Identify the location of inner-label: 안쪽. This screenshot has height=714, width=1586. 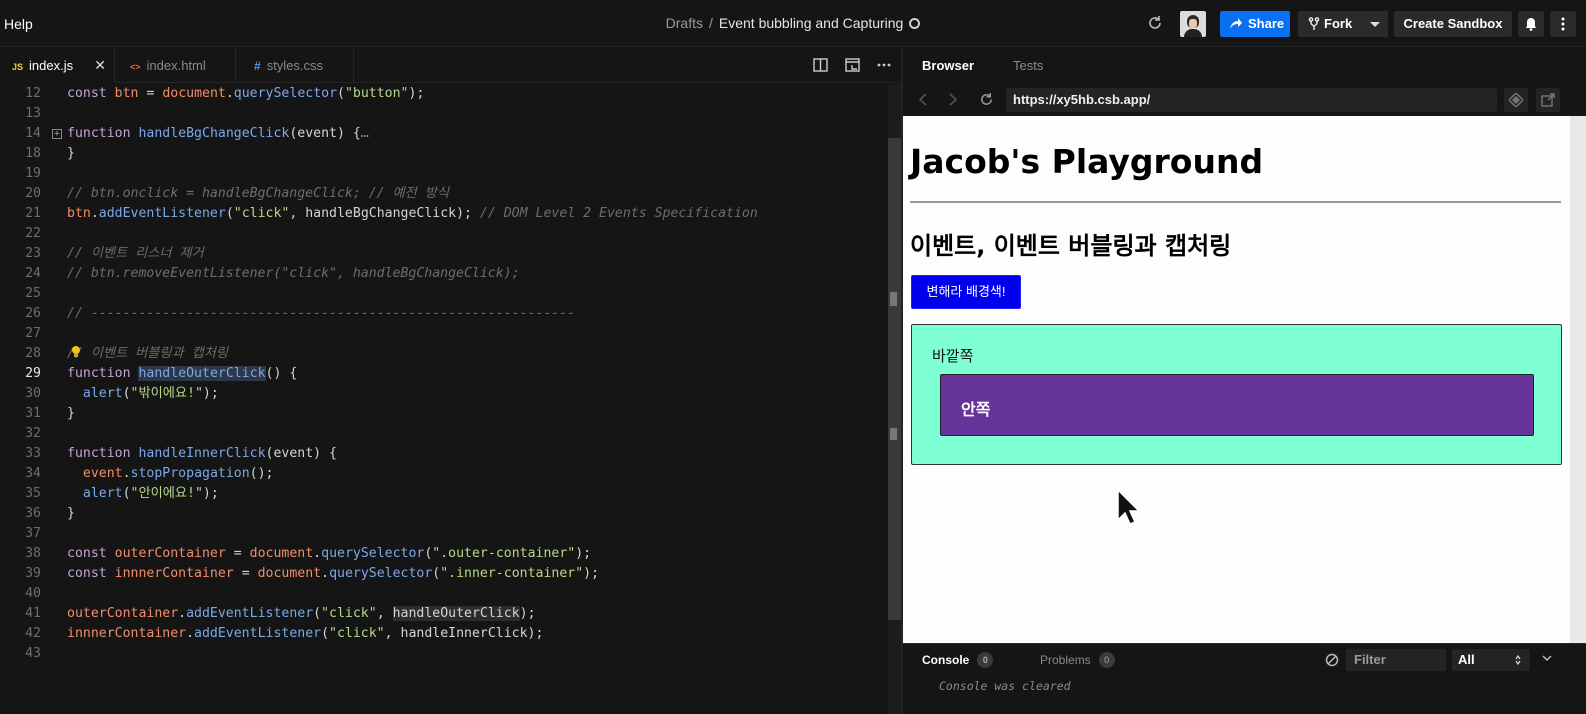
(976, 410).